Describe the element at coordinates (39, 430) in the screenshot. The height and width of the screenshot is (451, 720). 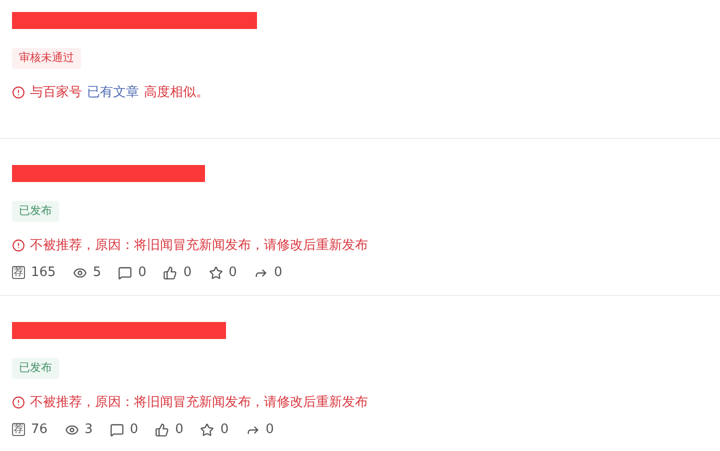
I see `stat-count: 76` at that location.